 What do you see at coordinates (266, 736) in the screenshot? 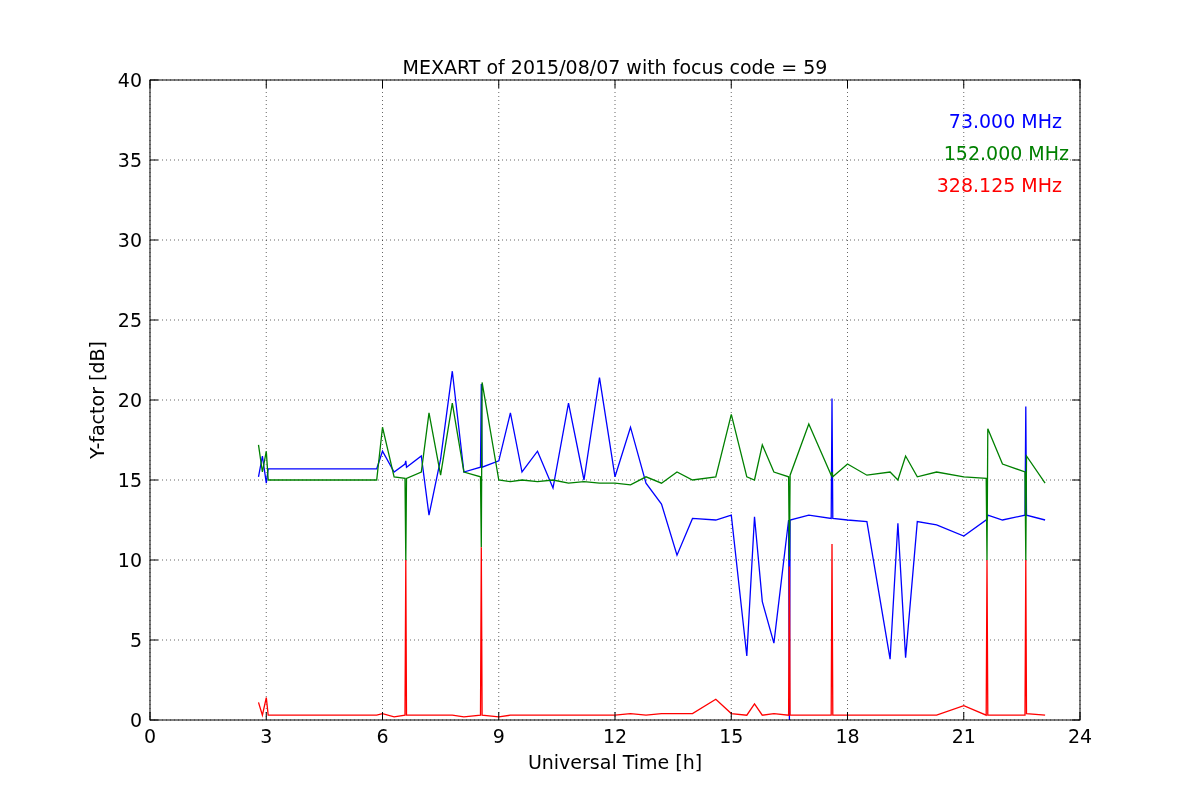
I see `x-tick-label: 3` at bounding box center [266, 736].